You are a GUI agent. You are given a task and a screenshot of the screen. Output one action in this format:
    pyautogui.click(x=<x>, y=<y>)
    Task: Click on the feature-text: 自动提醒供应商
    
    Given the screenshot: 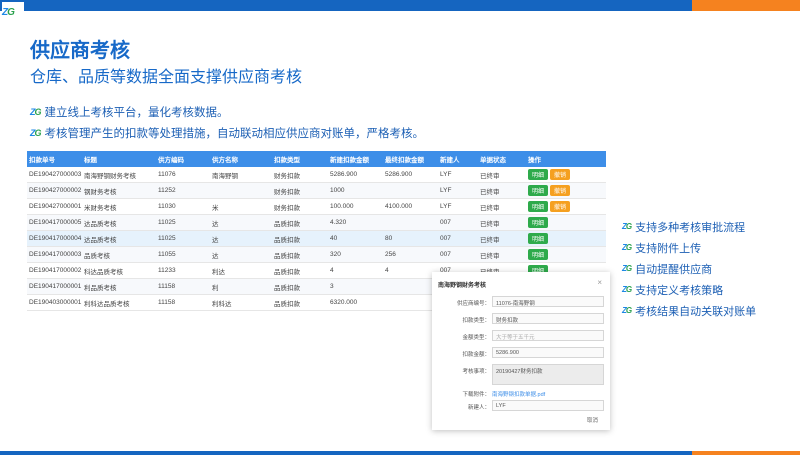 What is the action you would take?
    pyautogui.click(x=674, y=269)
    